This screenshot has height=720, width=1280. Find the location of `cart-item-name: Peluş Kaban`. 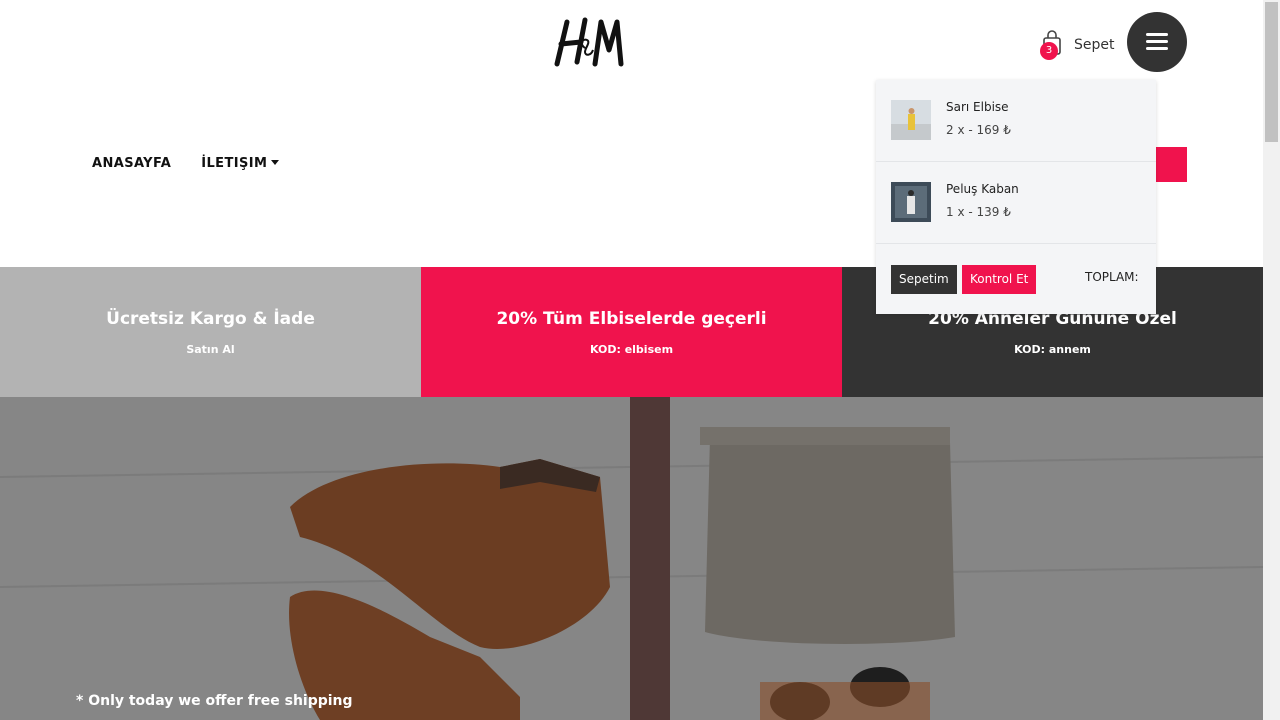

cart-item-name: Peluş Kaban is located at coordinates (982, 189).